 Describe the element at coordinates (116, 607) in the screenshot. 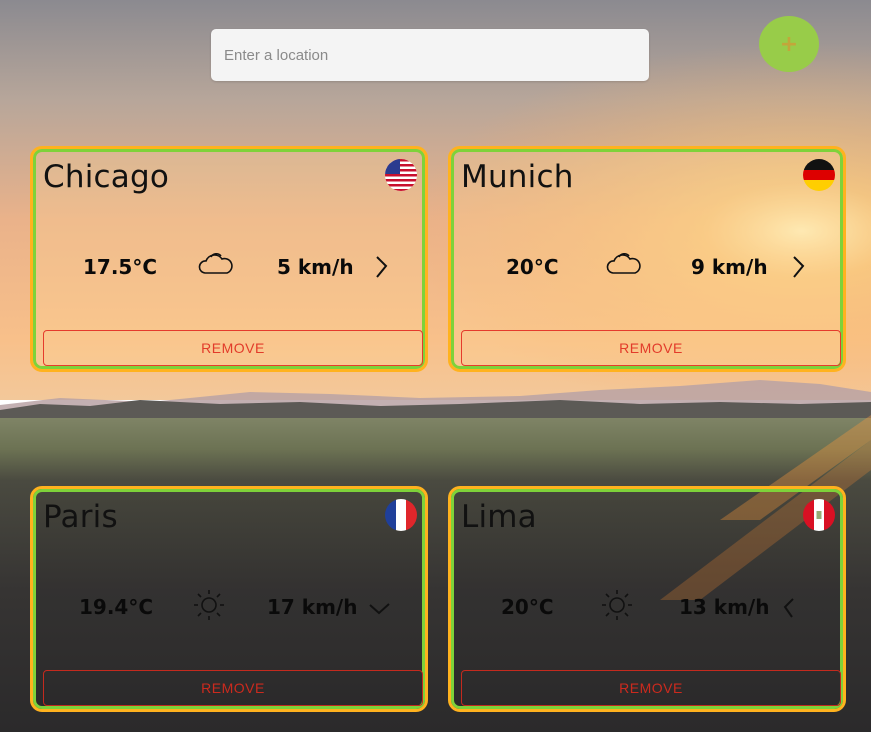

I see `temperature: 19.4°C` at that location.